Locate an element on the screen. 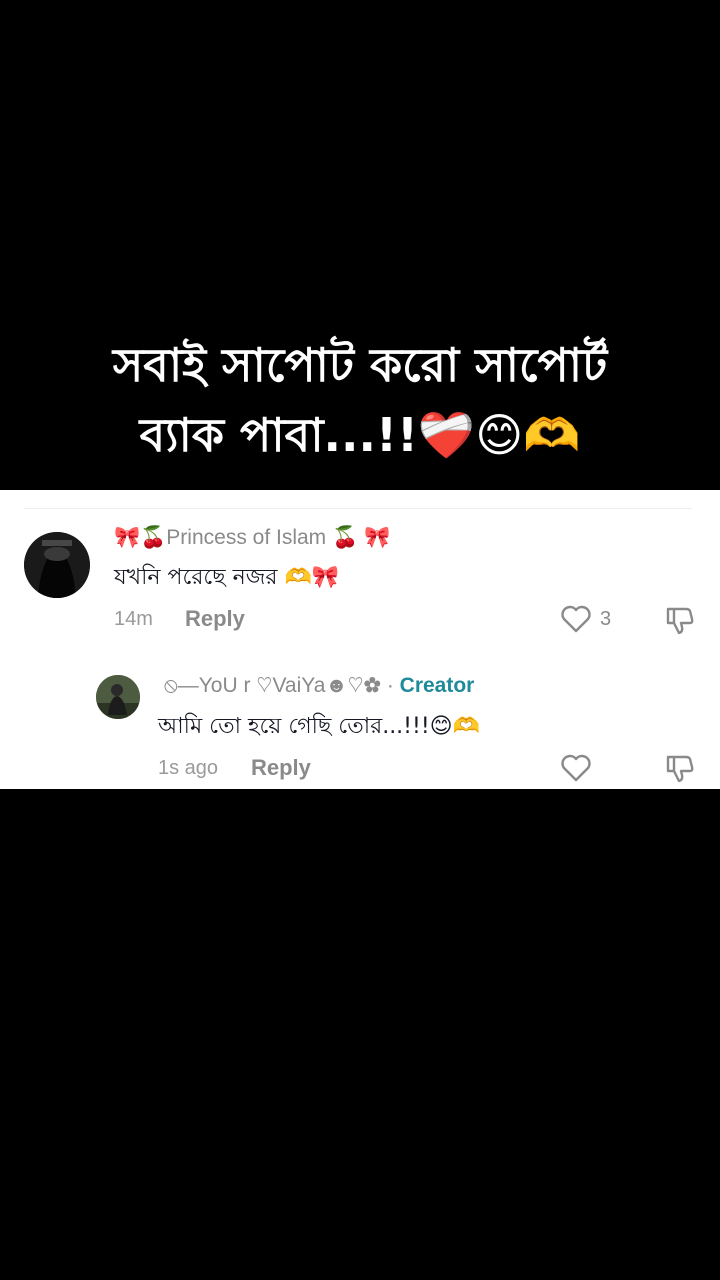 This screenshot has width=720, height=1280. like-count: 3 is located at coordinates (606, 618).